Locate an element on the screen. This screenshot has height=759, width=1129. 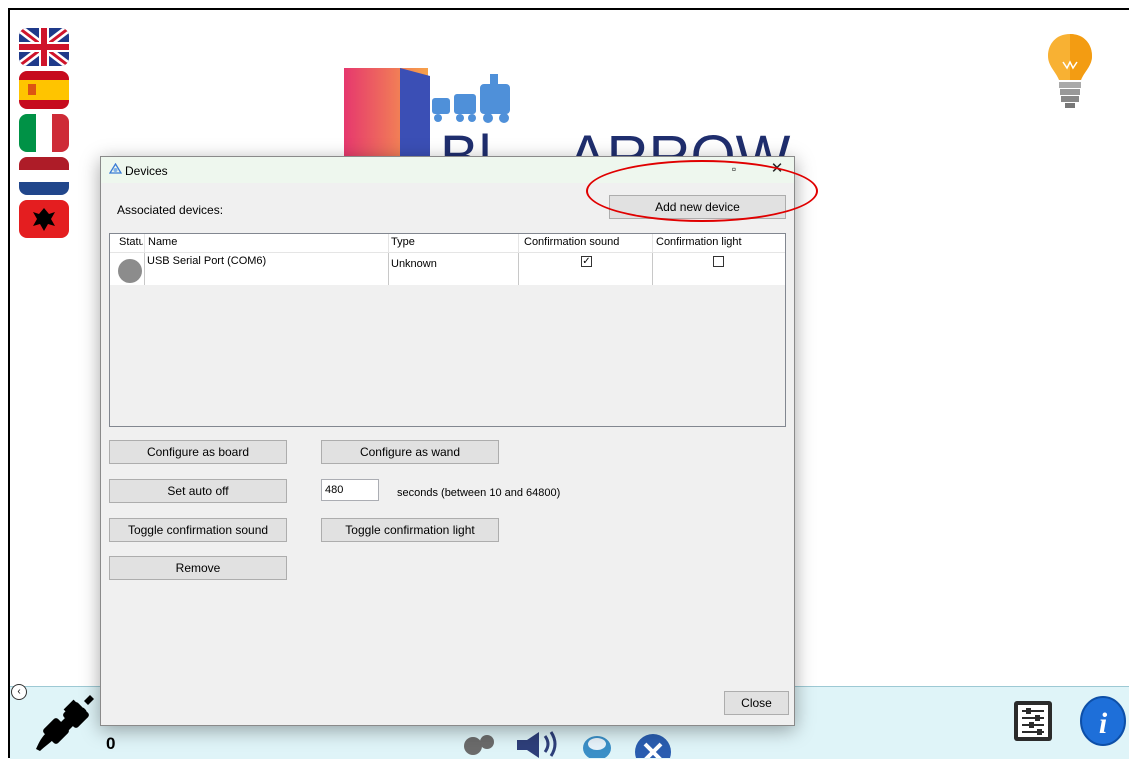
gamepad-icon is located at coordinates (653, 746).